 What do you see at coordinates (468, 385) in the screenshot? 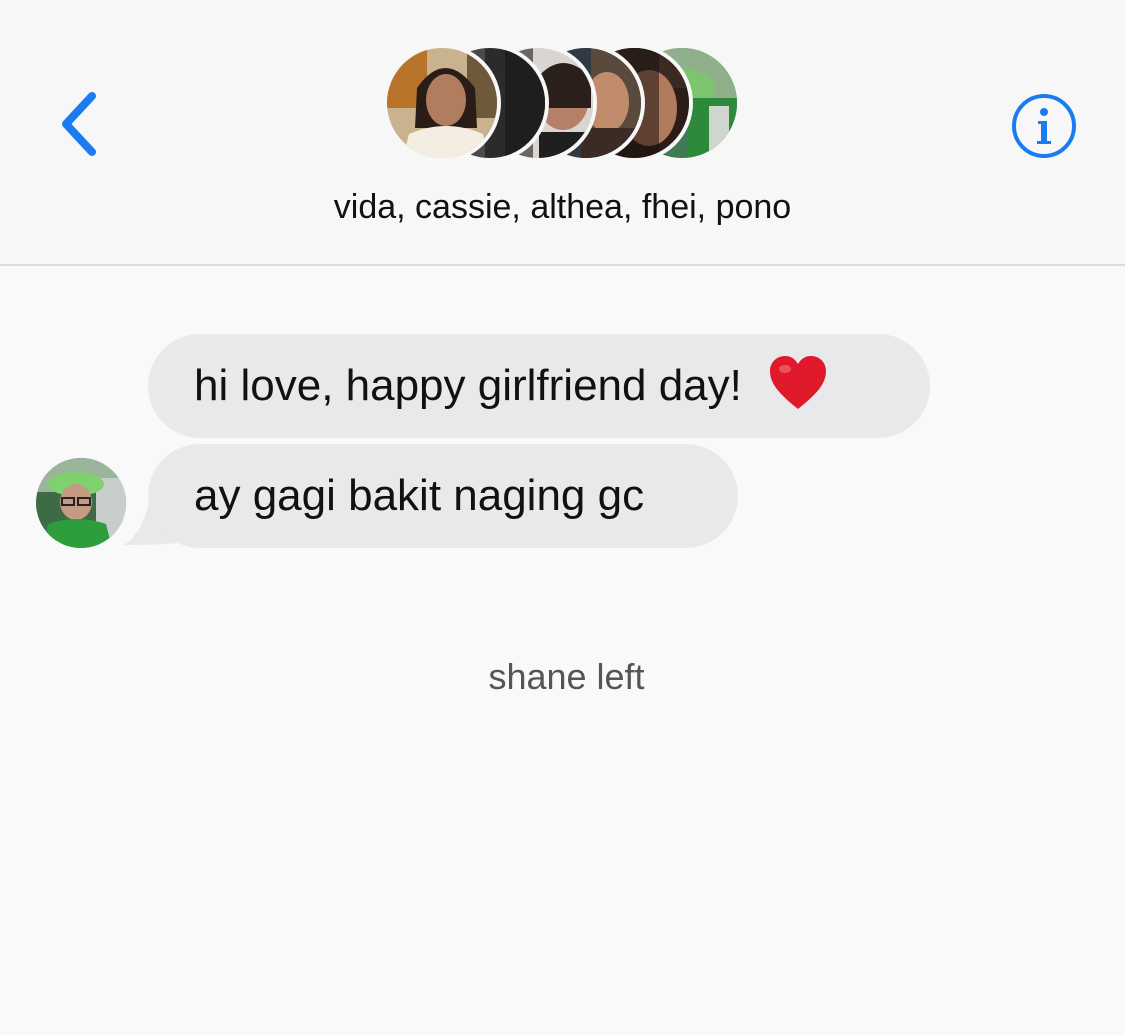
I see `message-text: hi love, happy girlfriend day!` at bounding box center [468, 385].